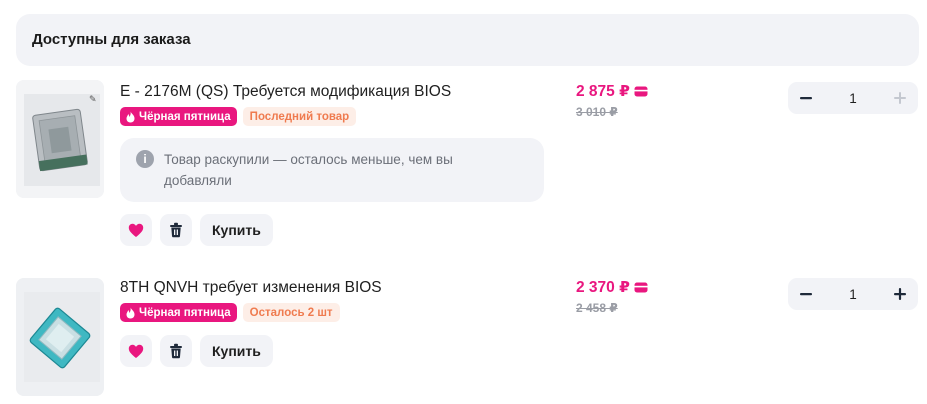 The height and width of the screenshot is (404, 927). Describe the element at coordinates (603, 287) in the screenshot. I see `price-value: 2 370 ₽` at that location.